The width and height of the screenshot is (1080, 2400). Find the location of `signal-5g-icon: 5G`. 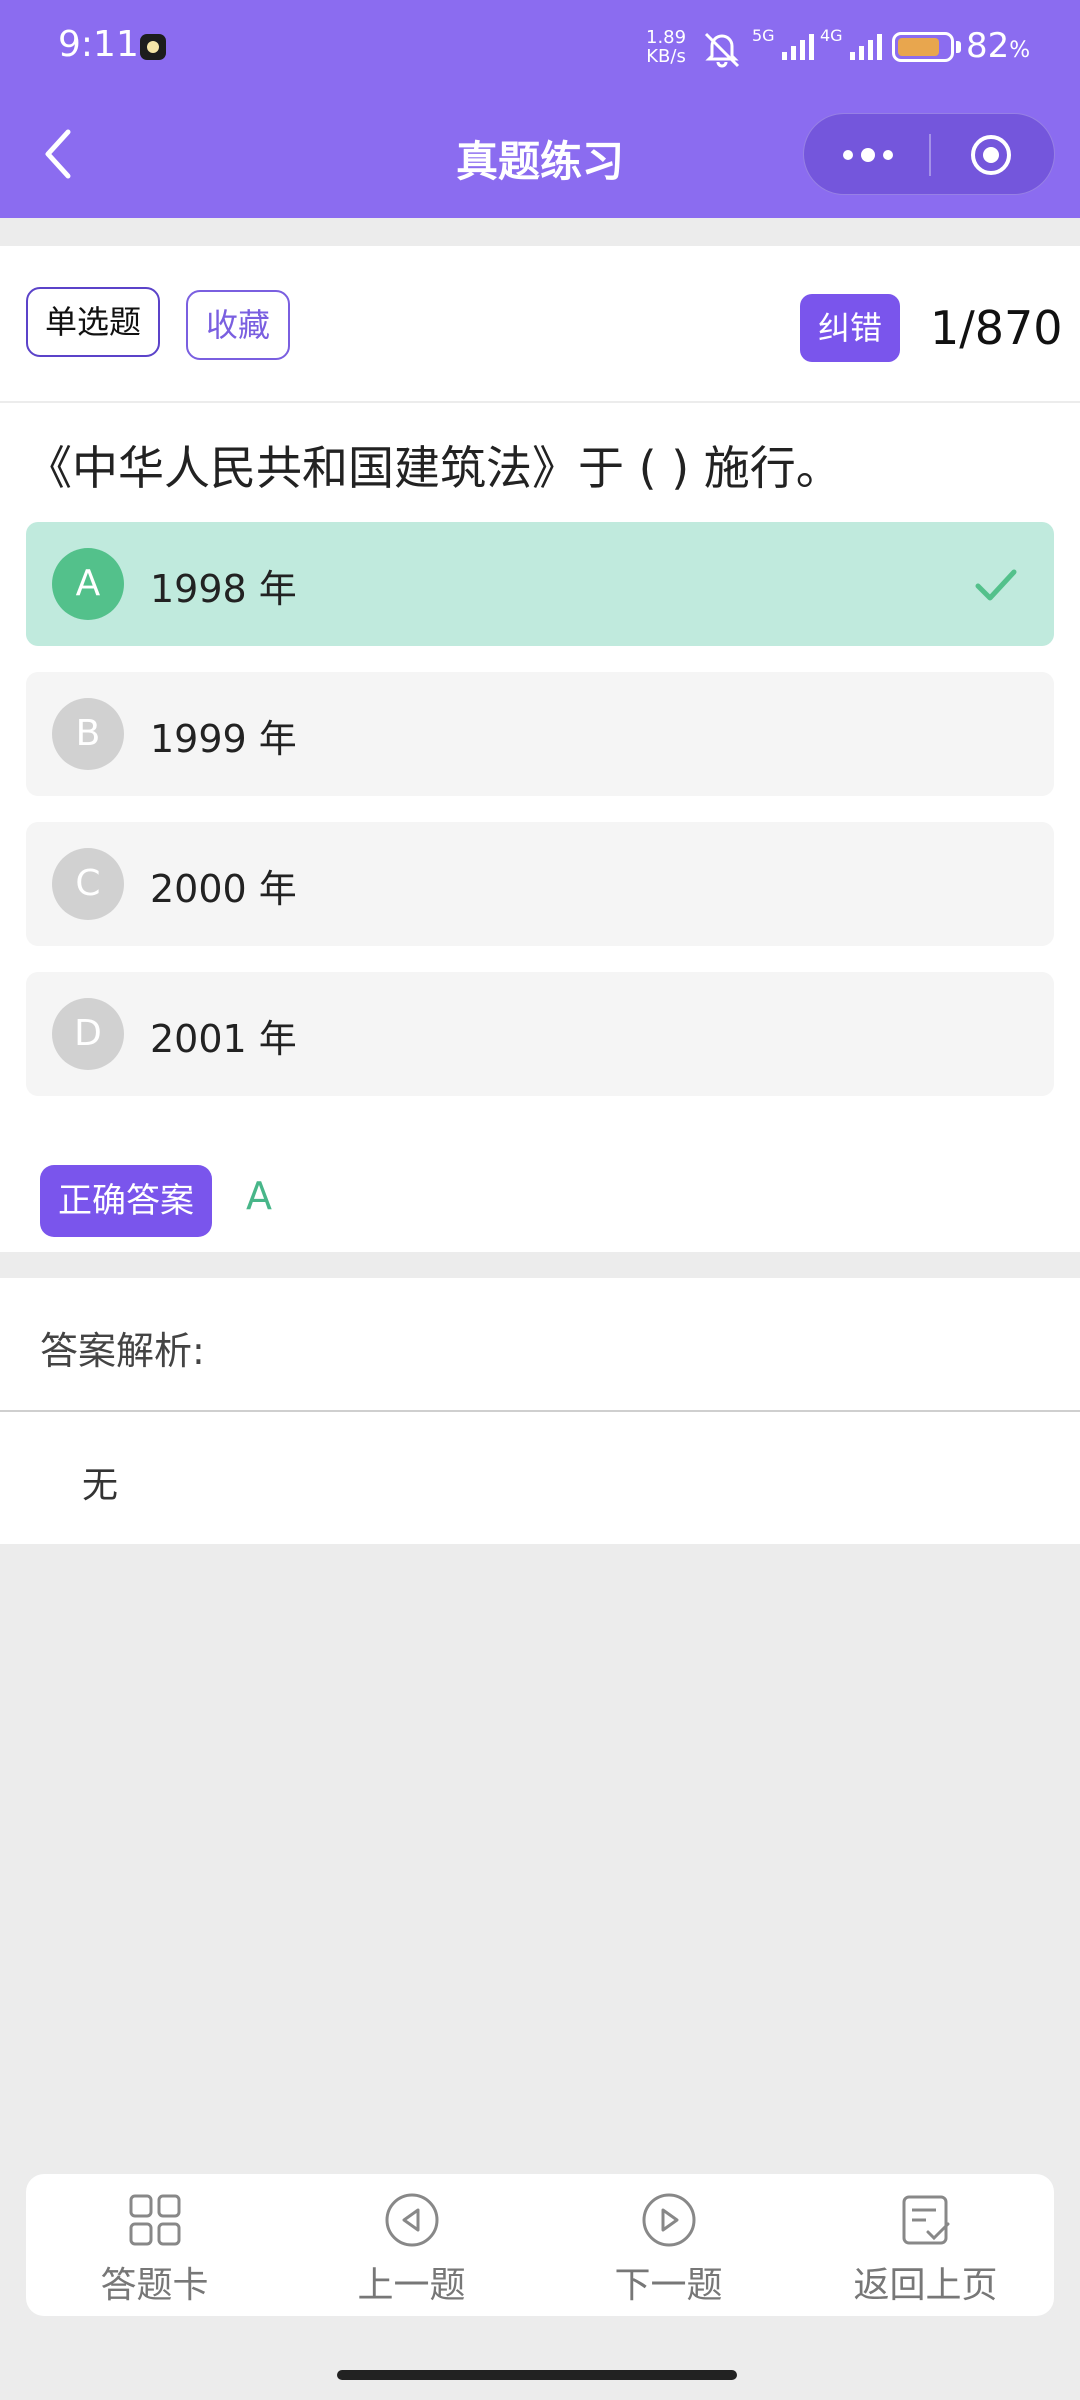

signal-5g-icon: 5G is located at coordinates (782, 45).